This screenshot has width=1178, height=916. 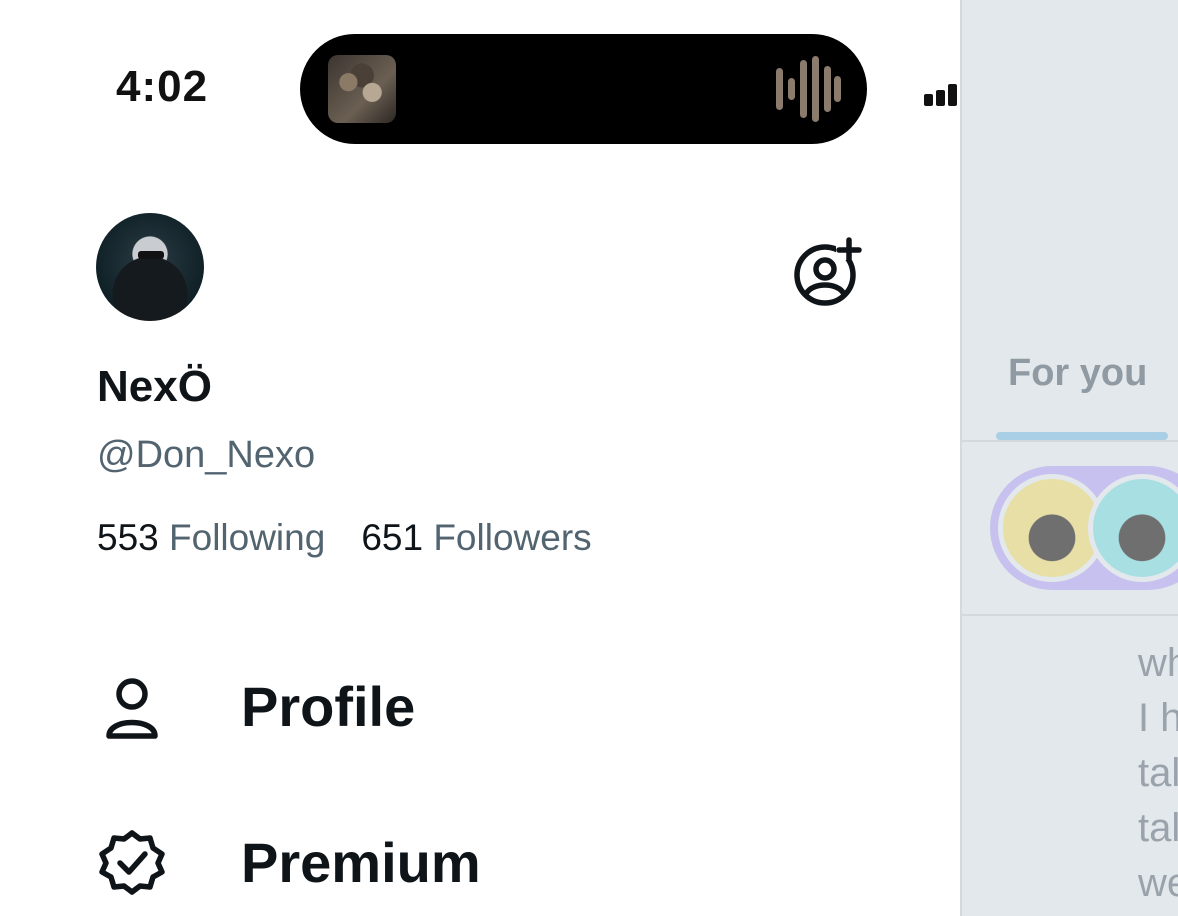 I want to click on followers-link: 651 Followers, so click(x=476, y=537).